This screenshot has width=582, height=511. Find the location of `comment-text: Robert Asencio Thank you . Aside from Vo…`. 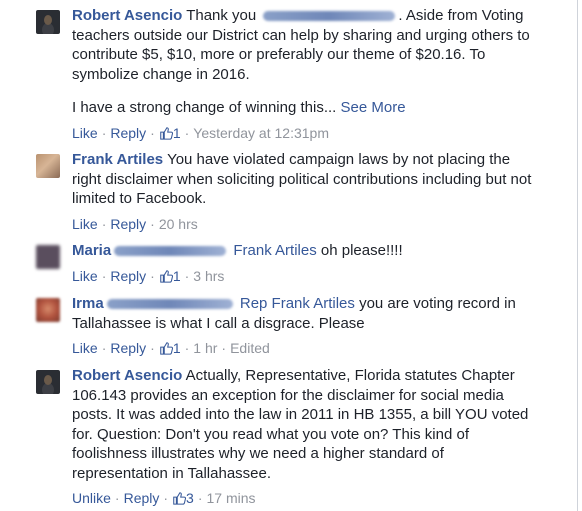

comment-text: Robert Asencio Thank you . Aside from Vo… is located at coordinates (307, 45).